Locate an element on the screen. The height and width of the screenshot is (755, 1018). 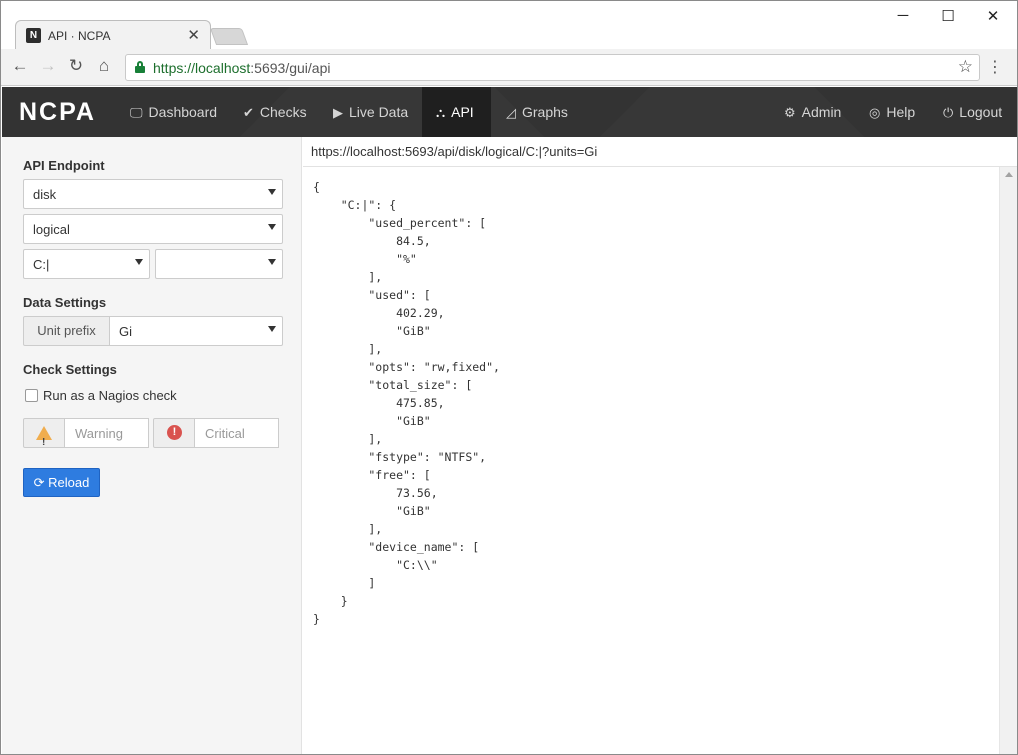
nav-api: ⛬ API is located at coordinates (456, 112).